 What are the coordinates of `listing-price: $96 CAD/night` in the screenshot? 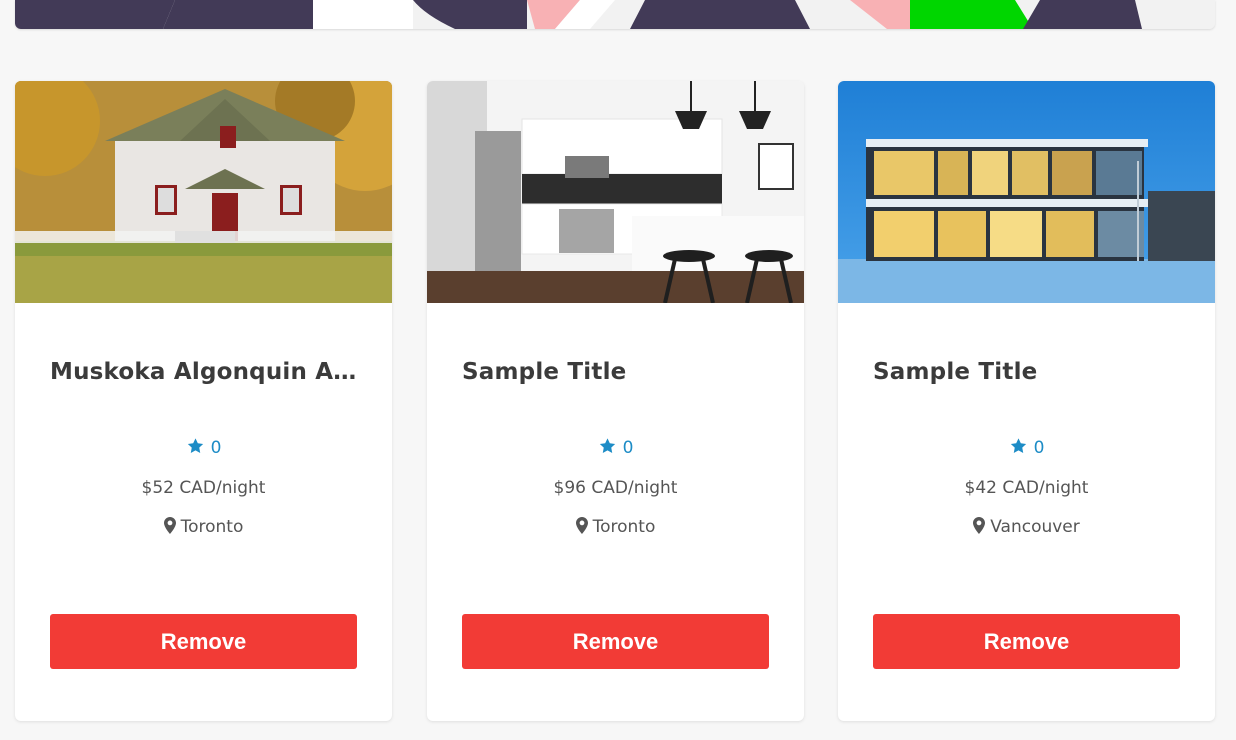 It's located at (615, 488).